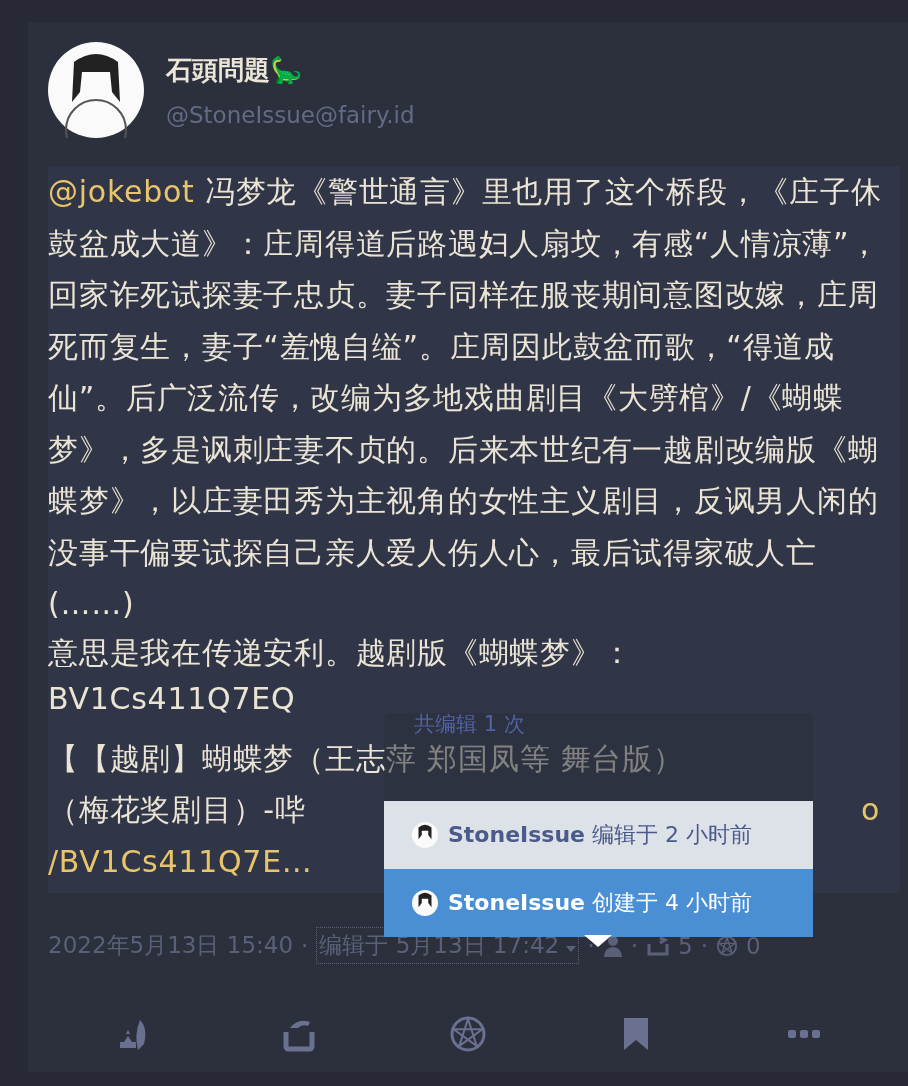  What do you see at coordinates (571, 949) in the screenshot?
I see `caret-icon` at bounding box center [571, 949].